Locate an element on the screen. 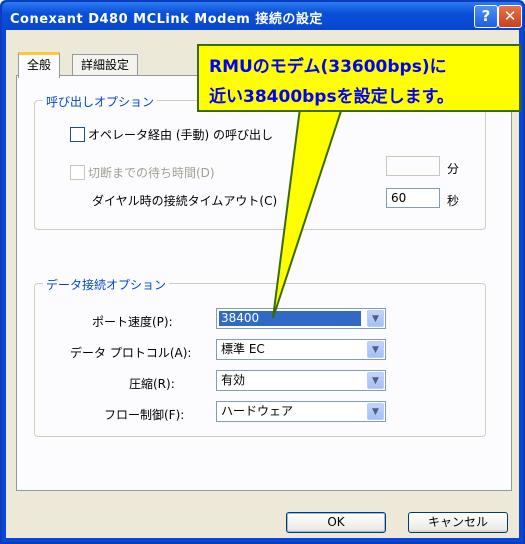 The image size is (525, 544). callout-line-1: RMUのモデム(33600bps)に is located at coordinates (328, 67).